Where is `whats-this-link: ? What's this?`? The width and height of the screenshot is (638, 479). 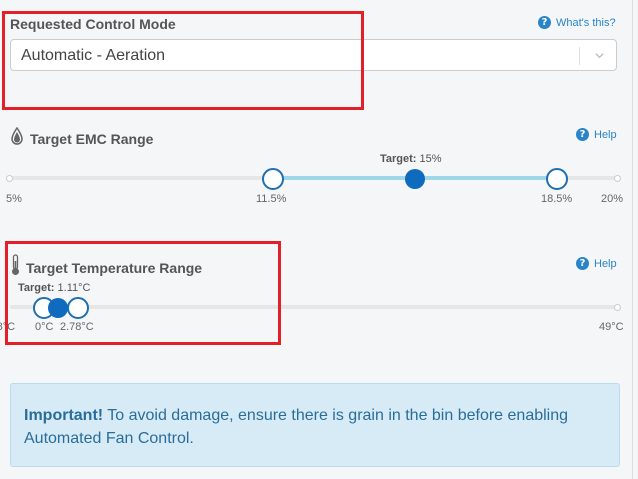 whats-this-link: ? What's this? is located at coordinates (577, 22).